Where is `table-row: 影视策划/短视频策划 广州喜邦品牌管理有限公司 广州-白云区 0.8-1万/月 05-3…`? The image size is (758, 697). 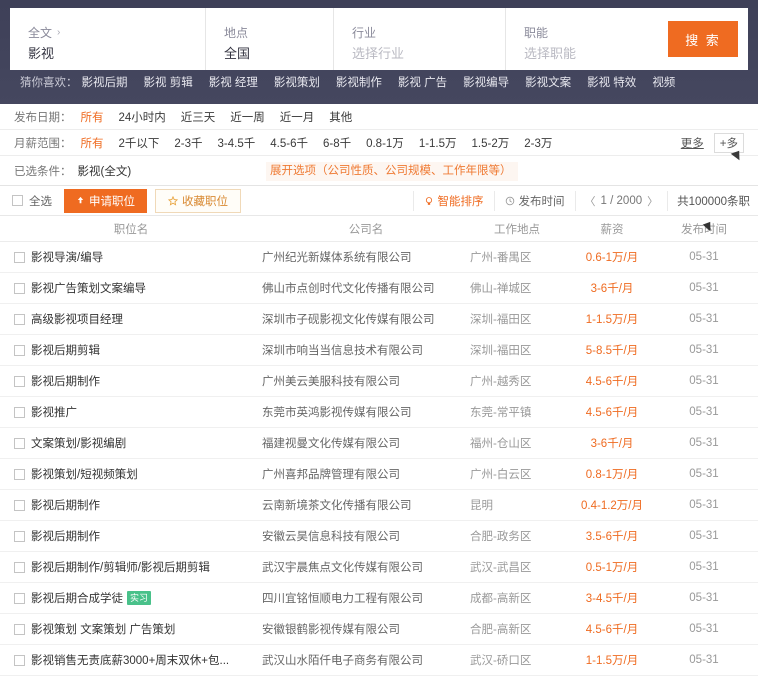
table-row: 影视策划/短视频策划 广州喜邦品牌管理有限公司 广州-白云区 0.8-1万/月 05-3… is located at coordinates (379, 474).